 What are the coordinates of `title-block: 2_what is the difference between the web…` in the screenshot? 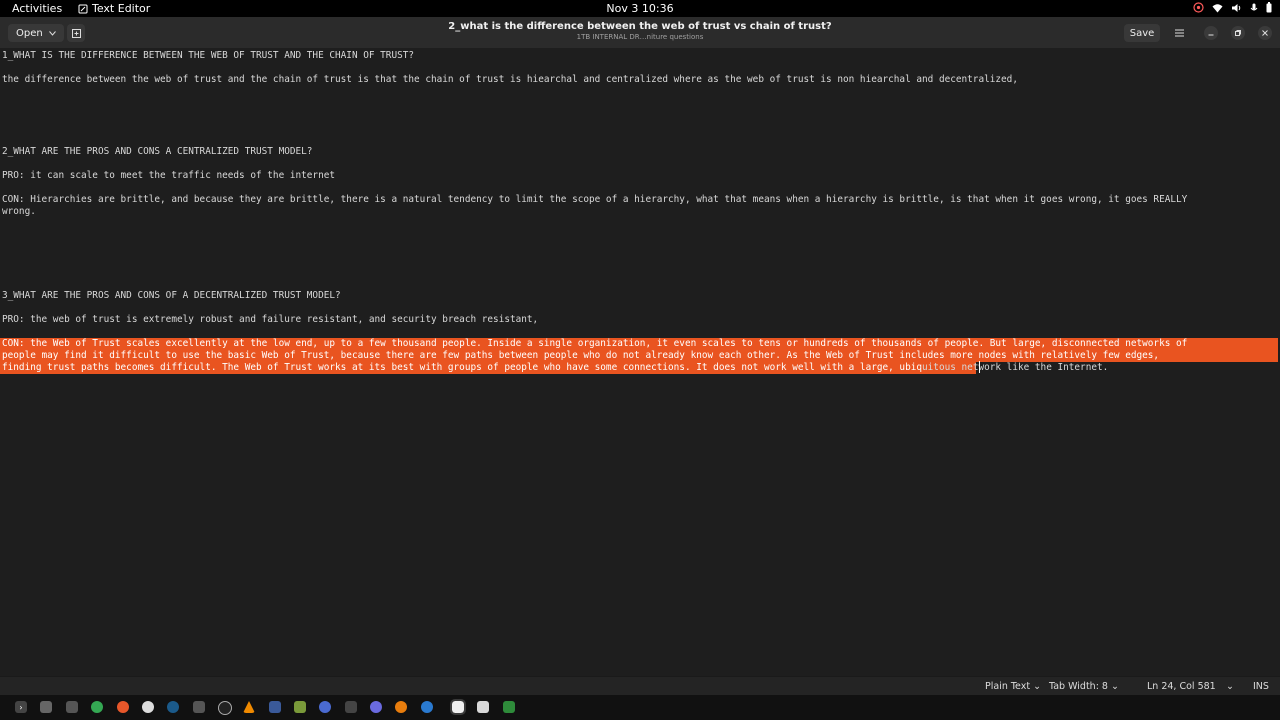 It's located at (640, 31).